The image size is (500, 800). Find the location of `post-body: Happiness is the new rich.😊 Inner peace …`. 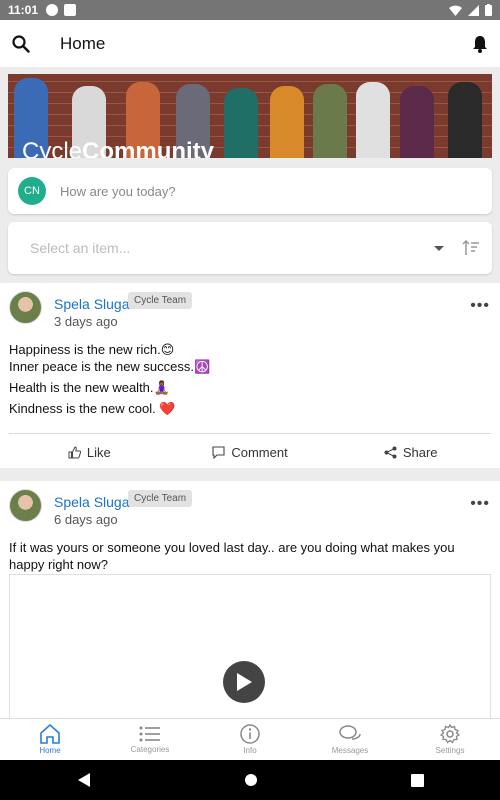

post-body: Happiness is the new rich.😊 Inner peace … is located at coordinates (250, 379).